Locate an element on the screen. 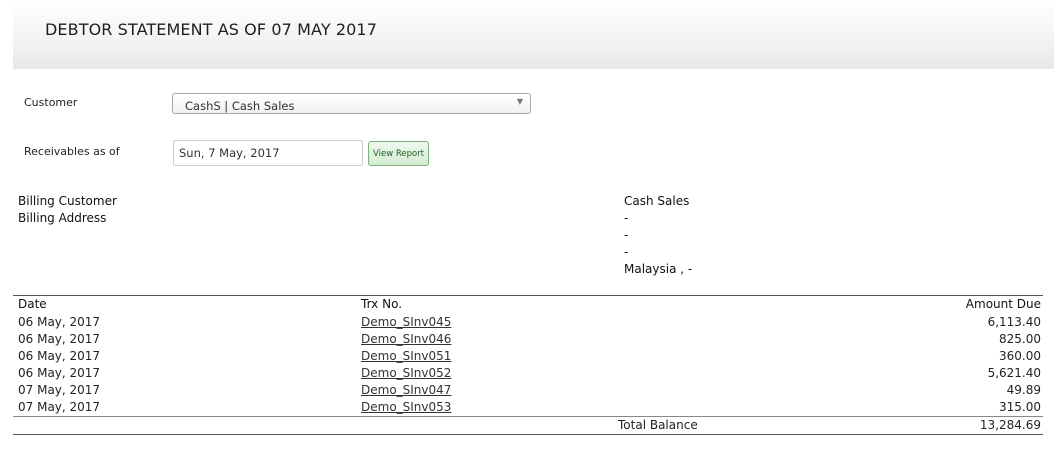 The width and height of the screenshot is (1060, 449). table-top-rule is located at coordinates (528, 295).